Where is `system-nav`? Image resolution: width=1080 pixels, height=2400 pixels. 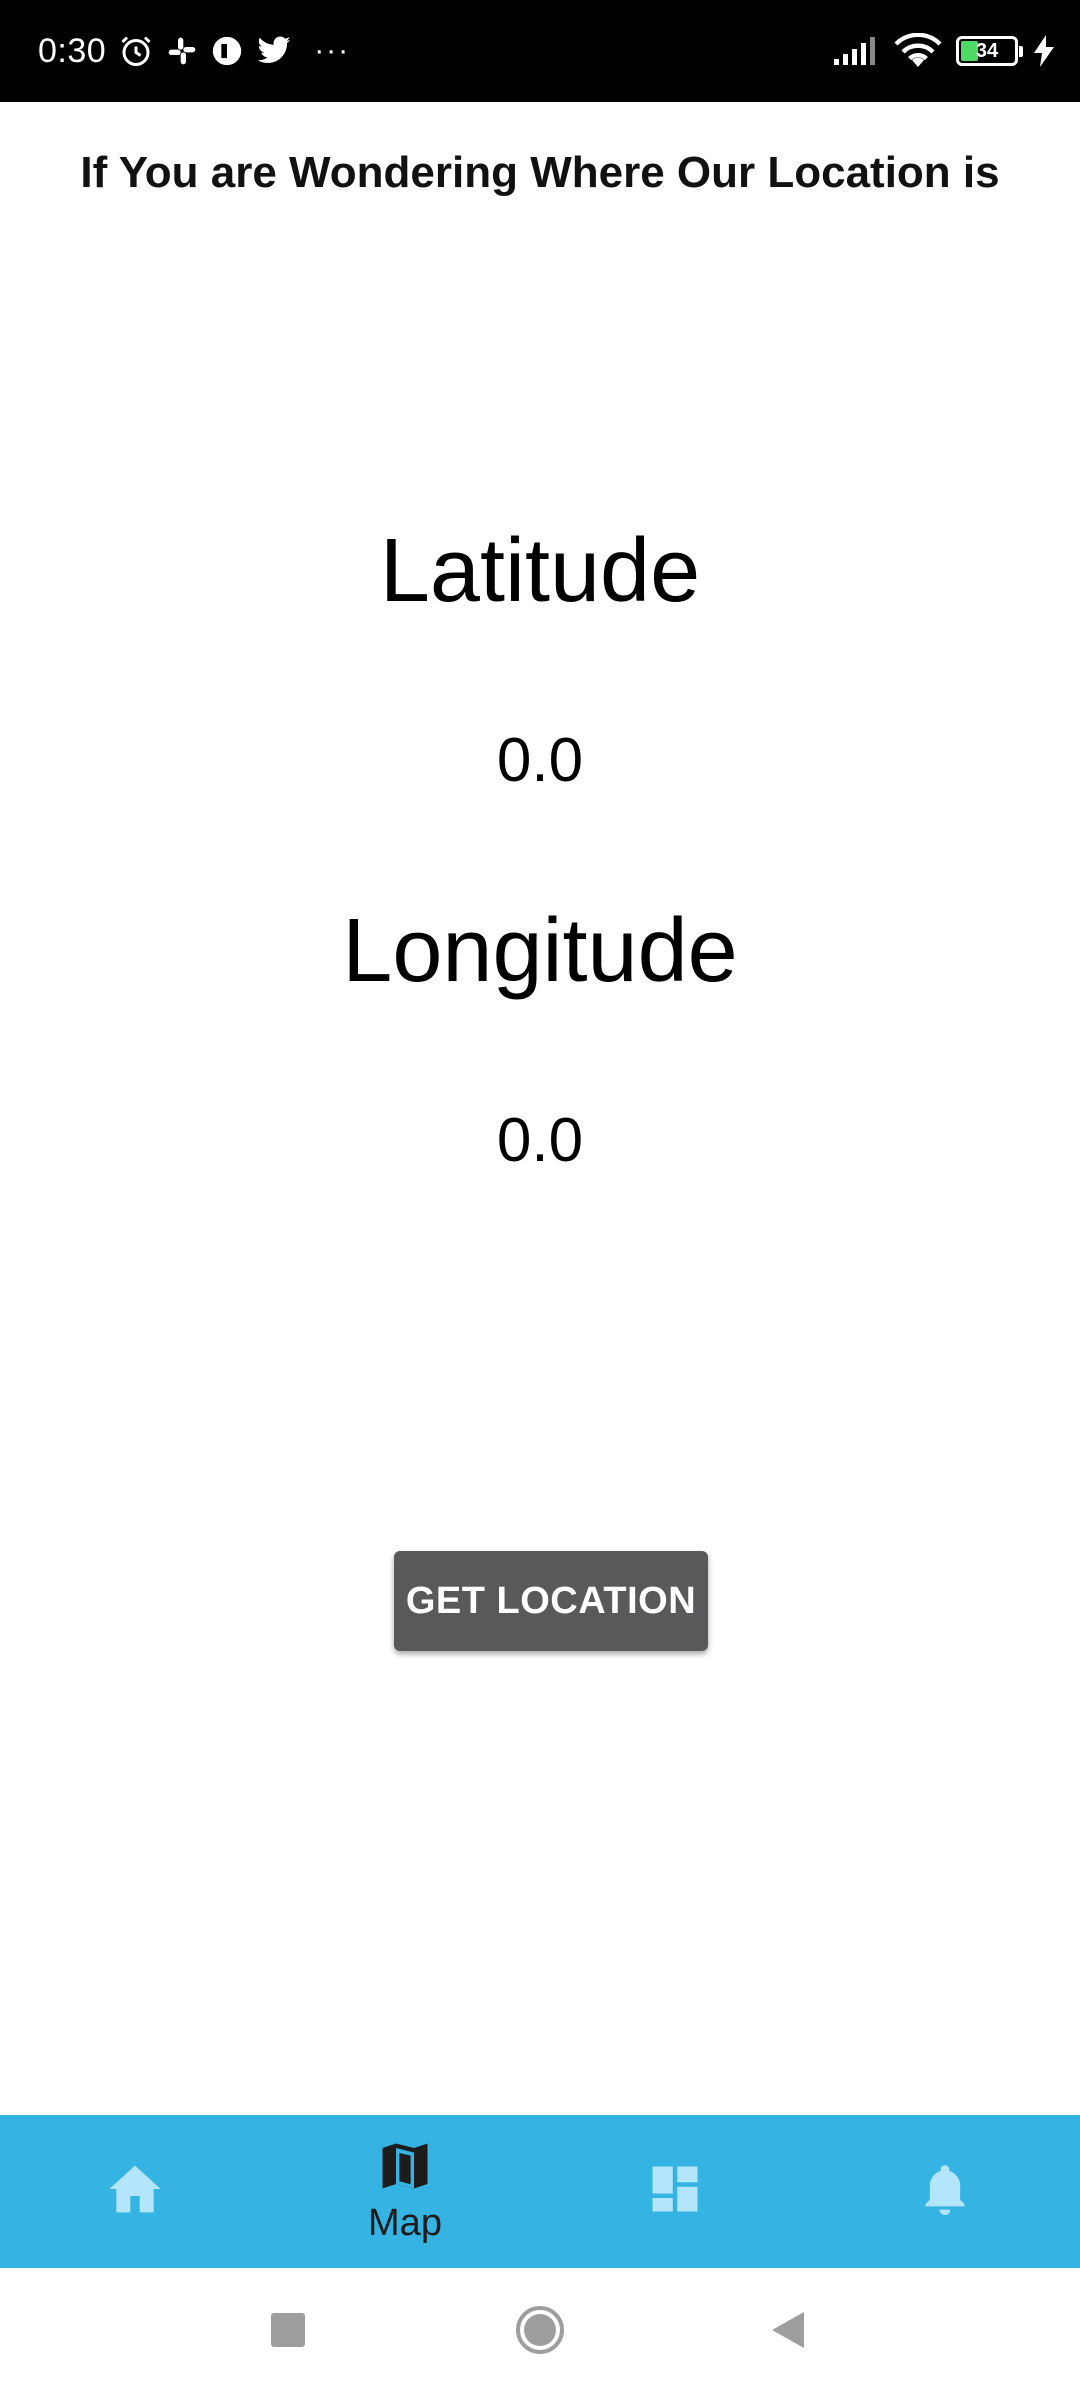
system-nav is located at coordinates (540, 2334).